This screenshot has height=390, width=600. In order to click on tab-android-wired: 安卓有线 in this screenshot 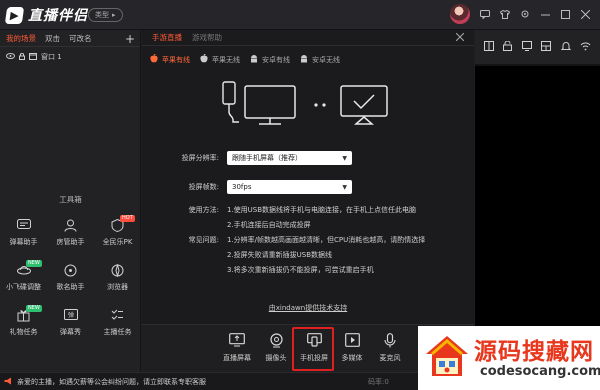, I will do `click(270, 60)`.